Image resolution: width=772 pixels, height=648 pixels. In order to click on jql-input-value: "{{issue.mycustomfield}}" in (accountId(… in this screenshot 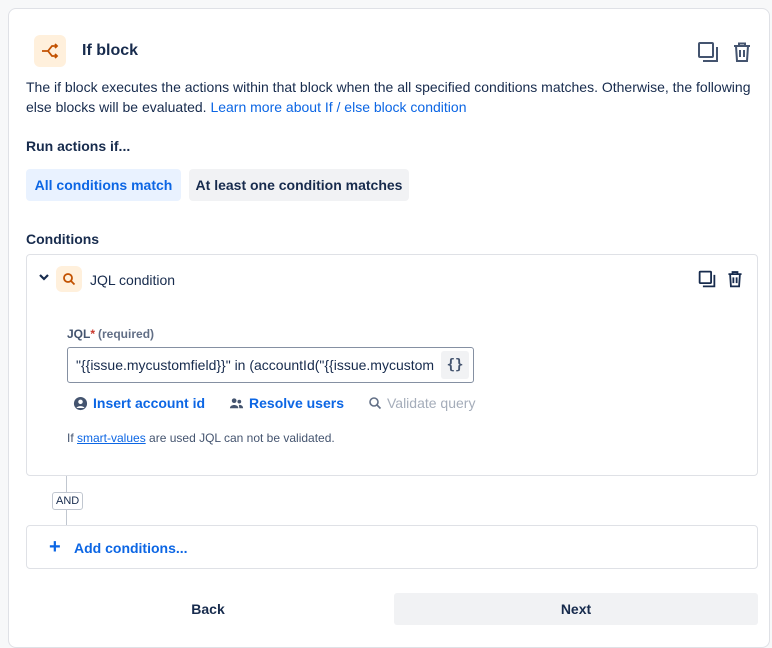, I will do `click(255, 365)`.